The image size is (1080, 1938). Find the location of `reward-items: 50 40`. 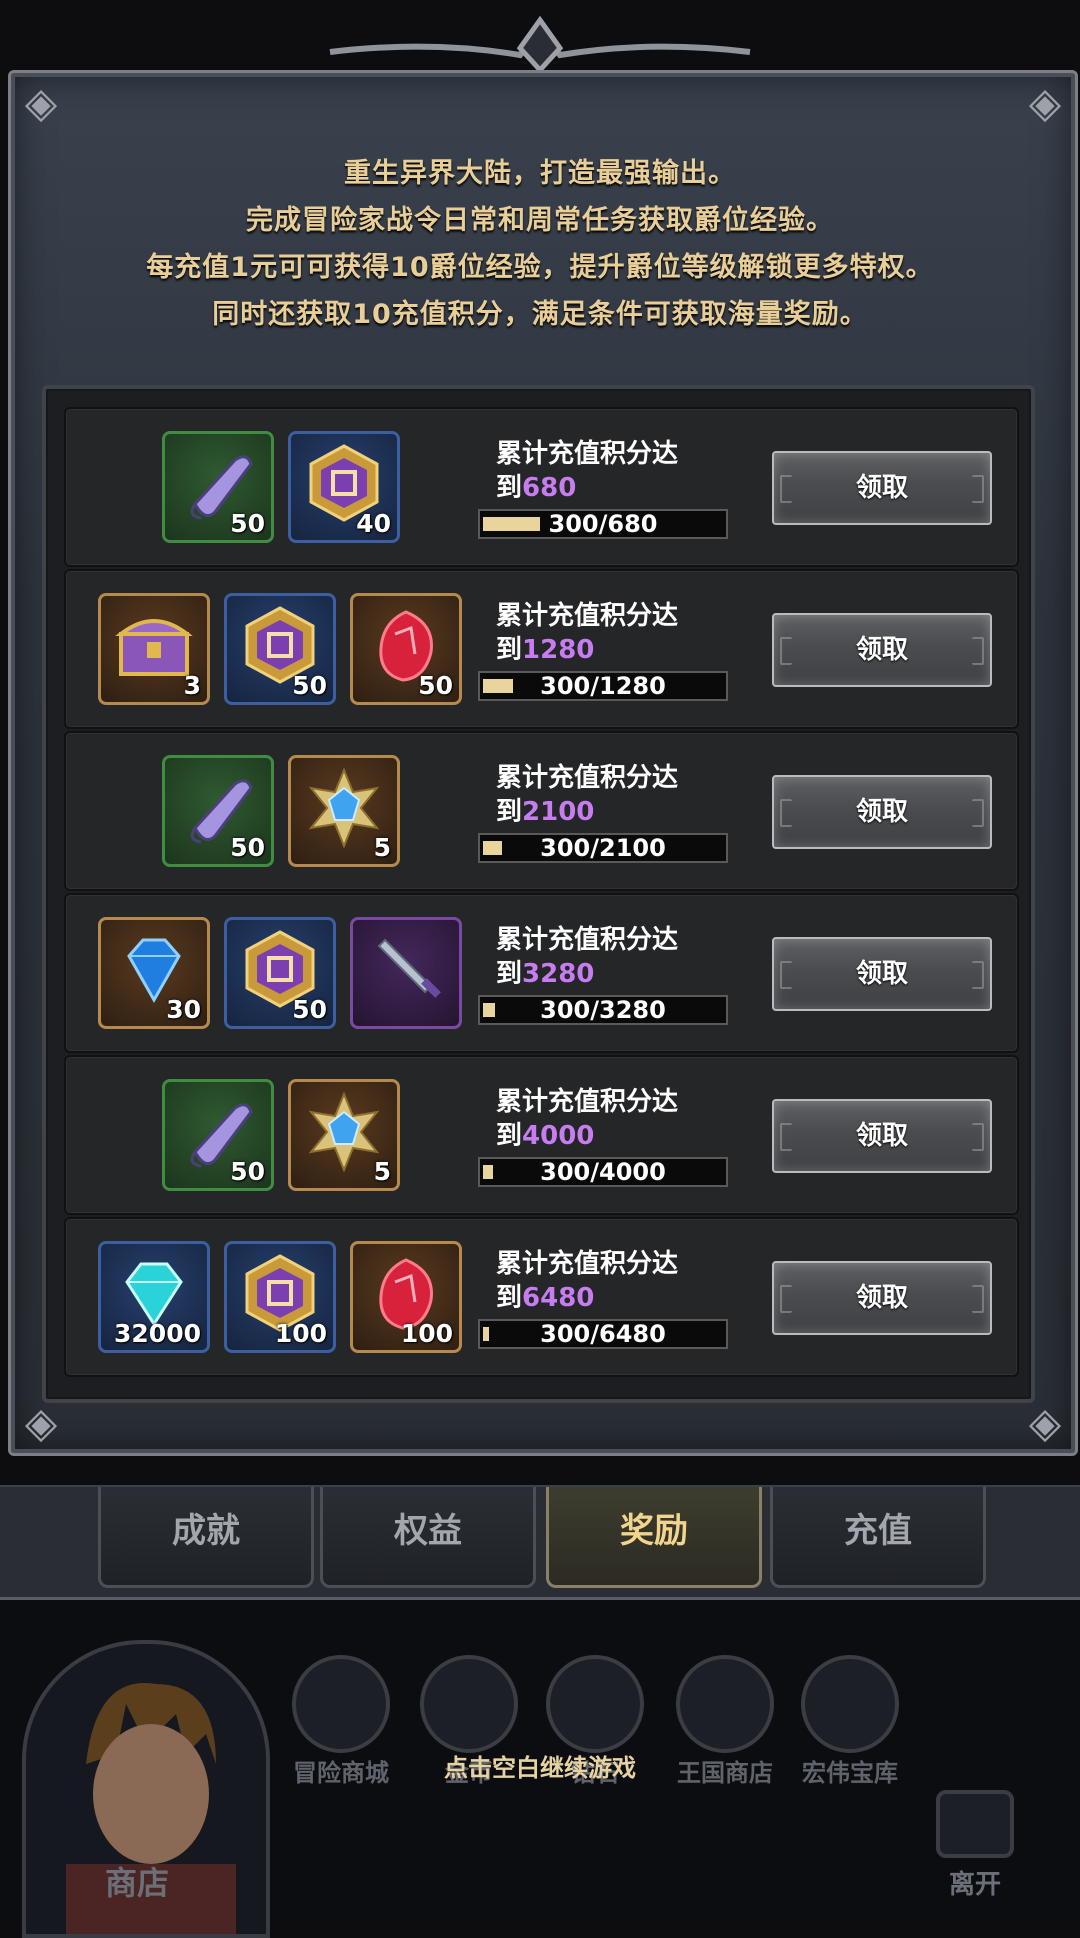

reward-items: 50 40 is located at coordinates (266, 487).